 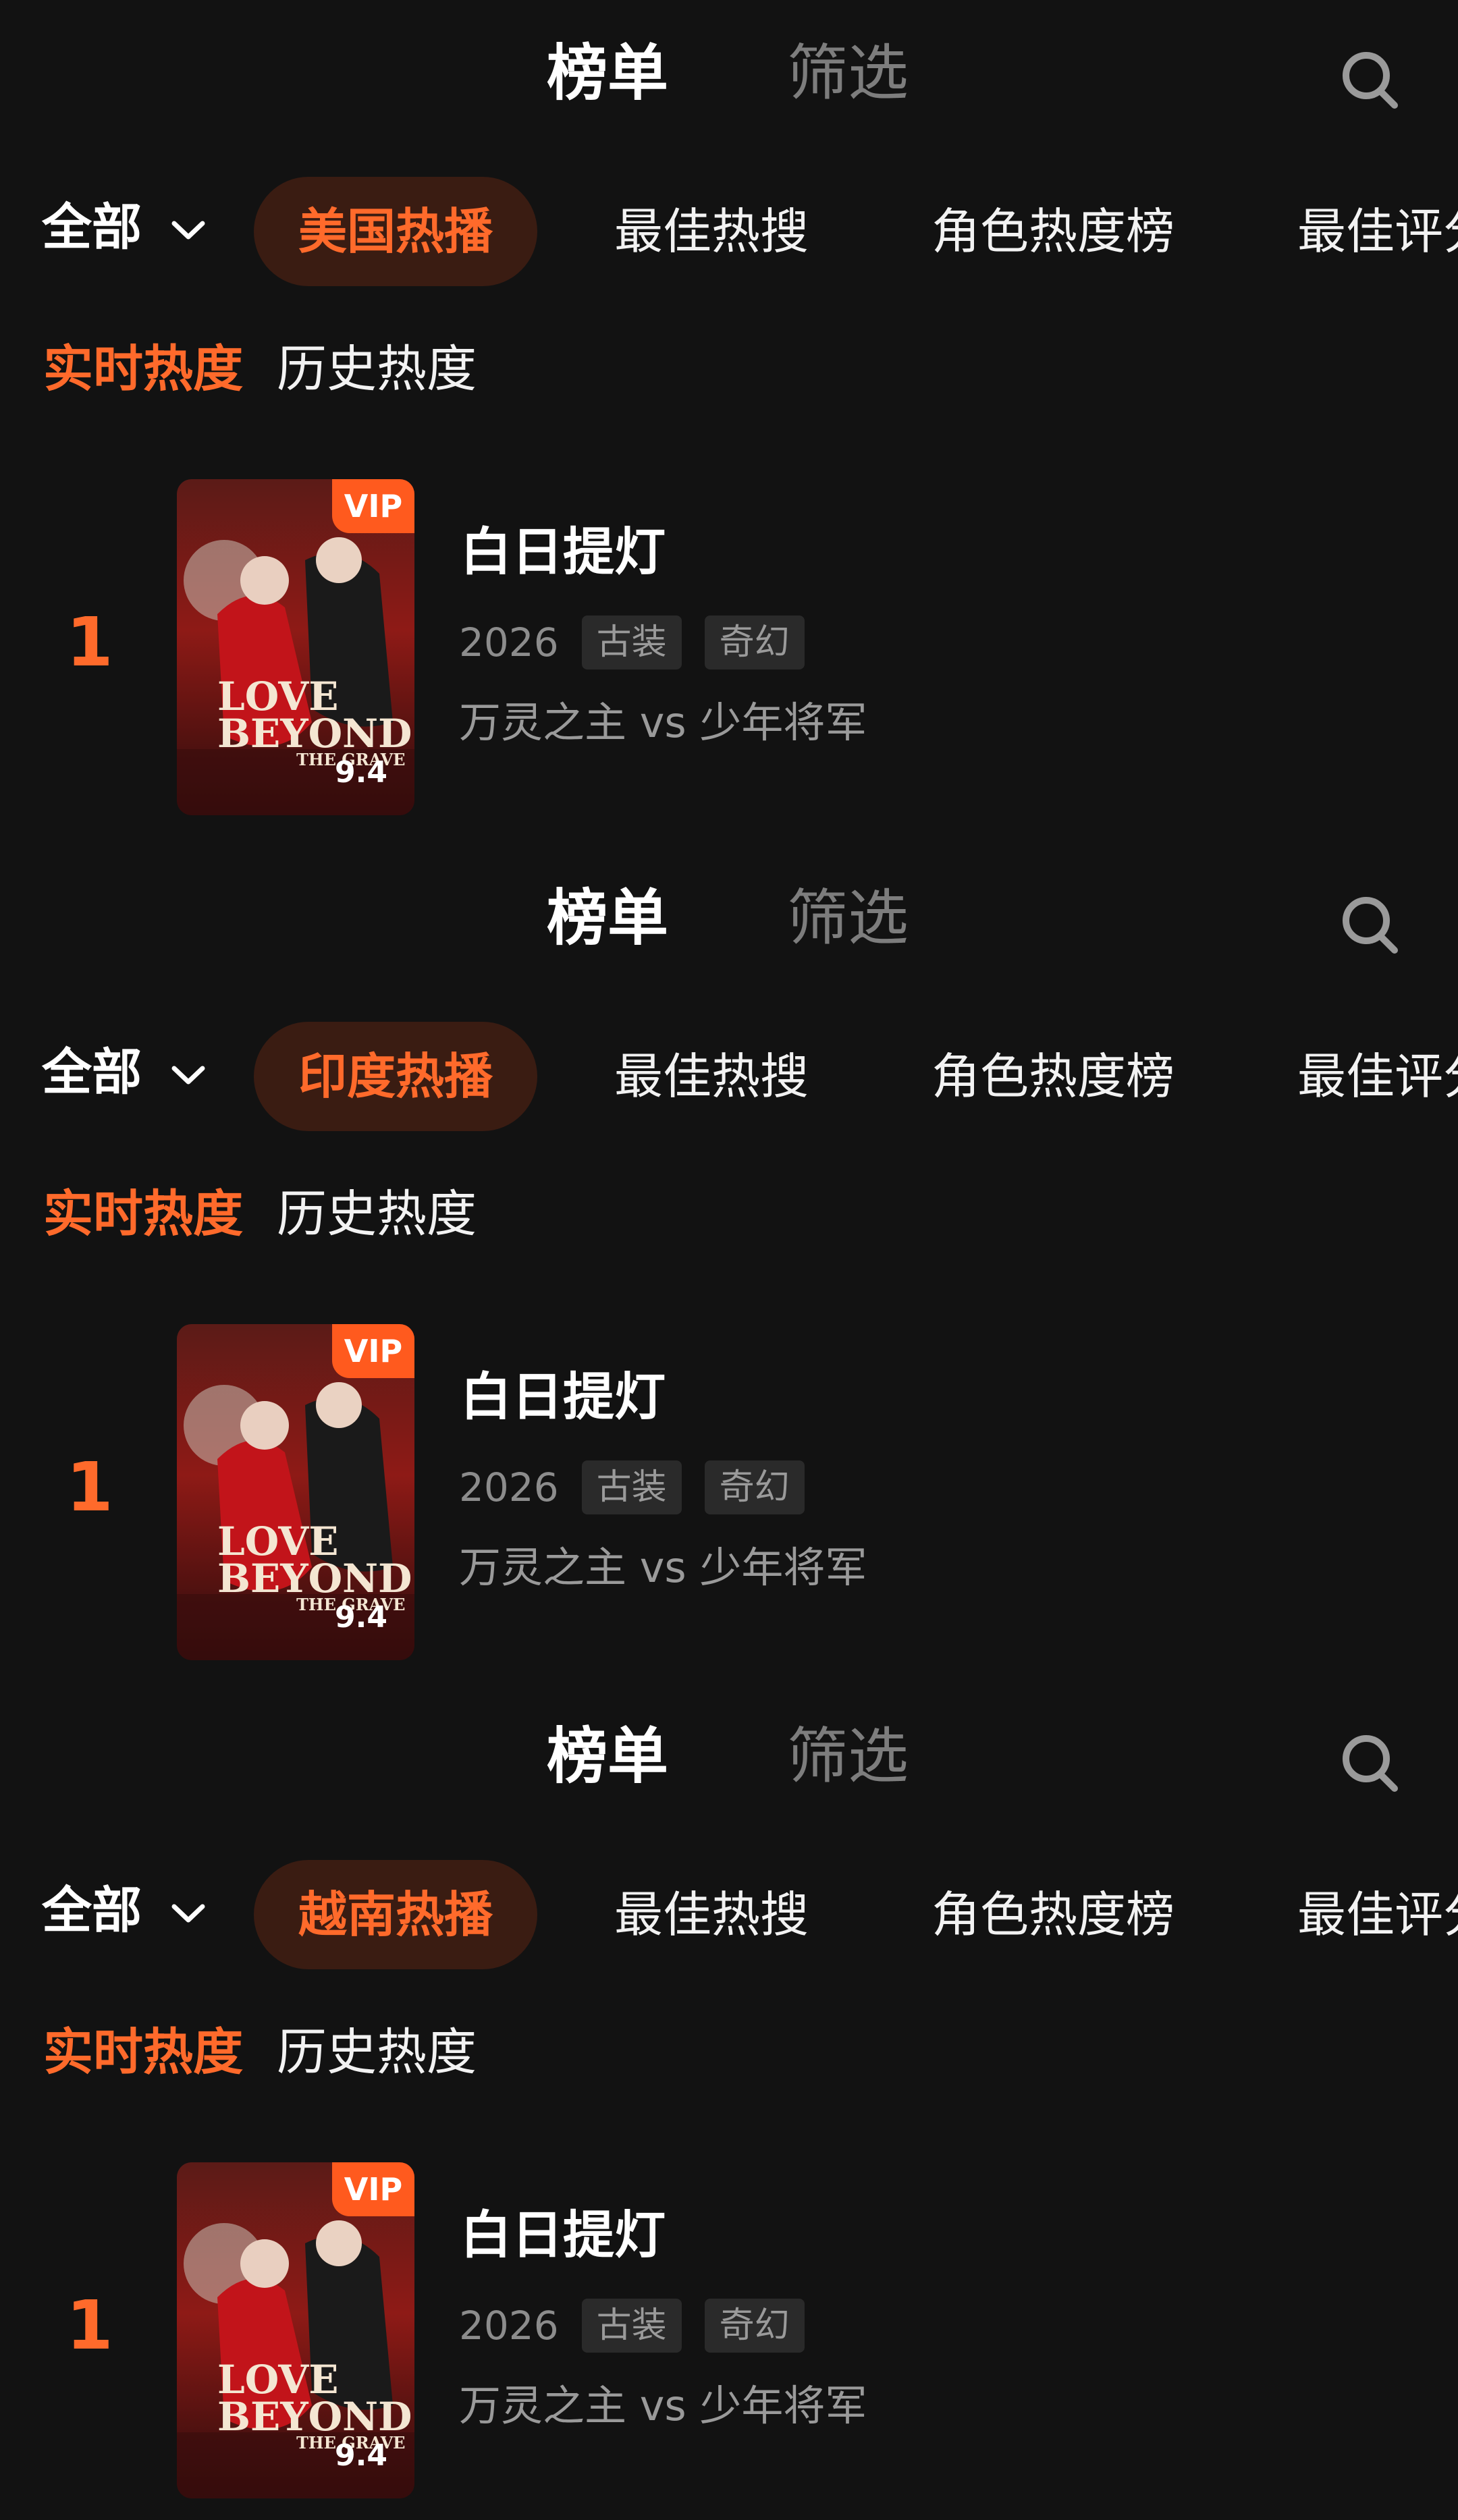 What do you see at coordinates (396, 1076) in the screenshot?
I see `chip-region-hot: 印度热播` at bounding box center [396, 1076].